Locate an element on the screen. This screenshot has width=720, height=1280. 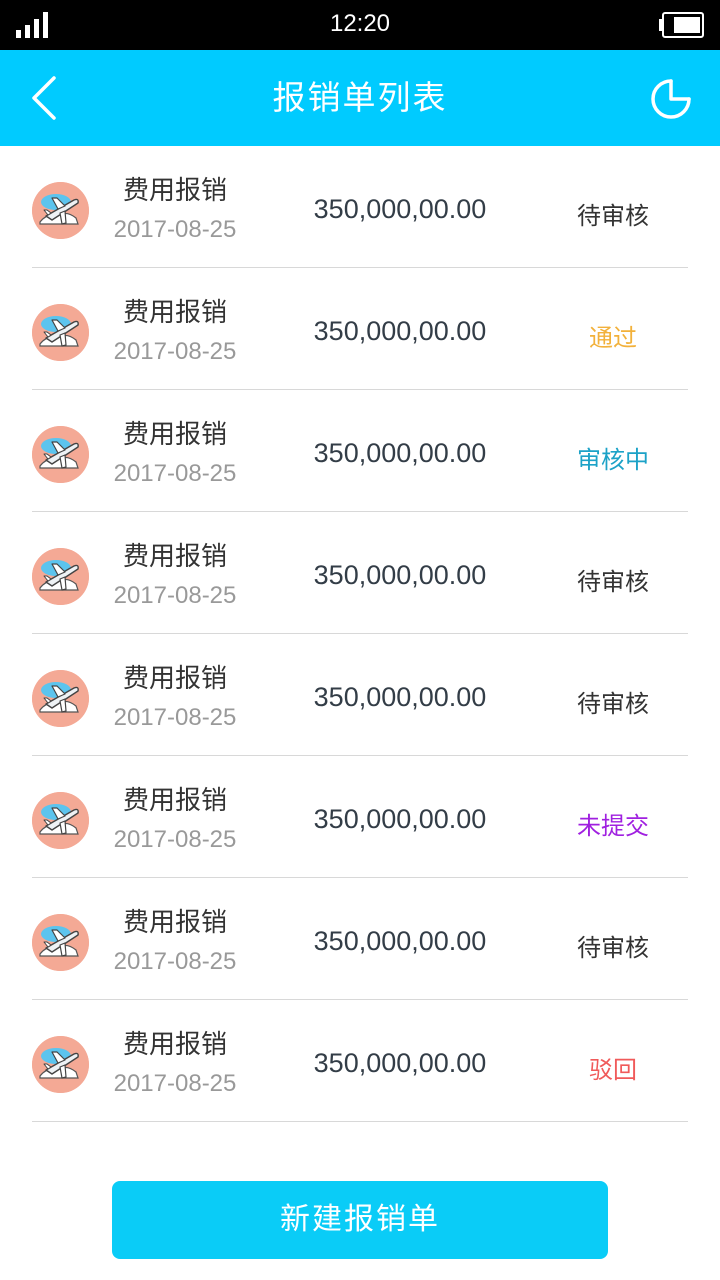
battery-icon is located at coordinates (681, 25).